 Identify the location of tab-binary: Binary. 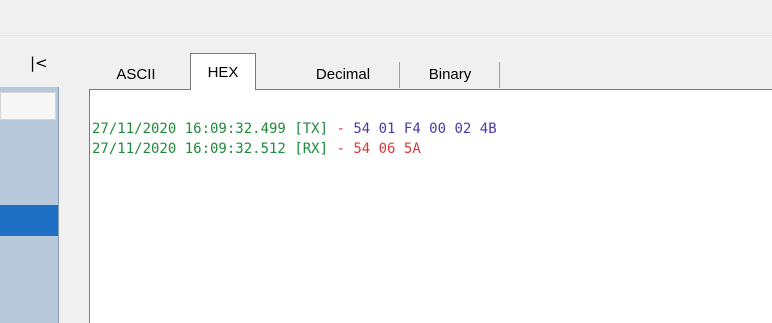
(450, 75).